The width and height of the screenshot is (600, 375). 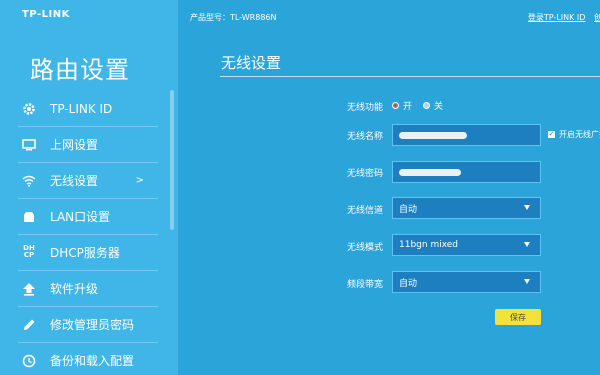 I want to click on checkbox-checked-icon: ✓, so click(x=551, y=134).